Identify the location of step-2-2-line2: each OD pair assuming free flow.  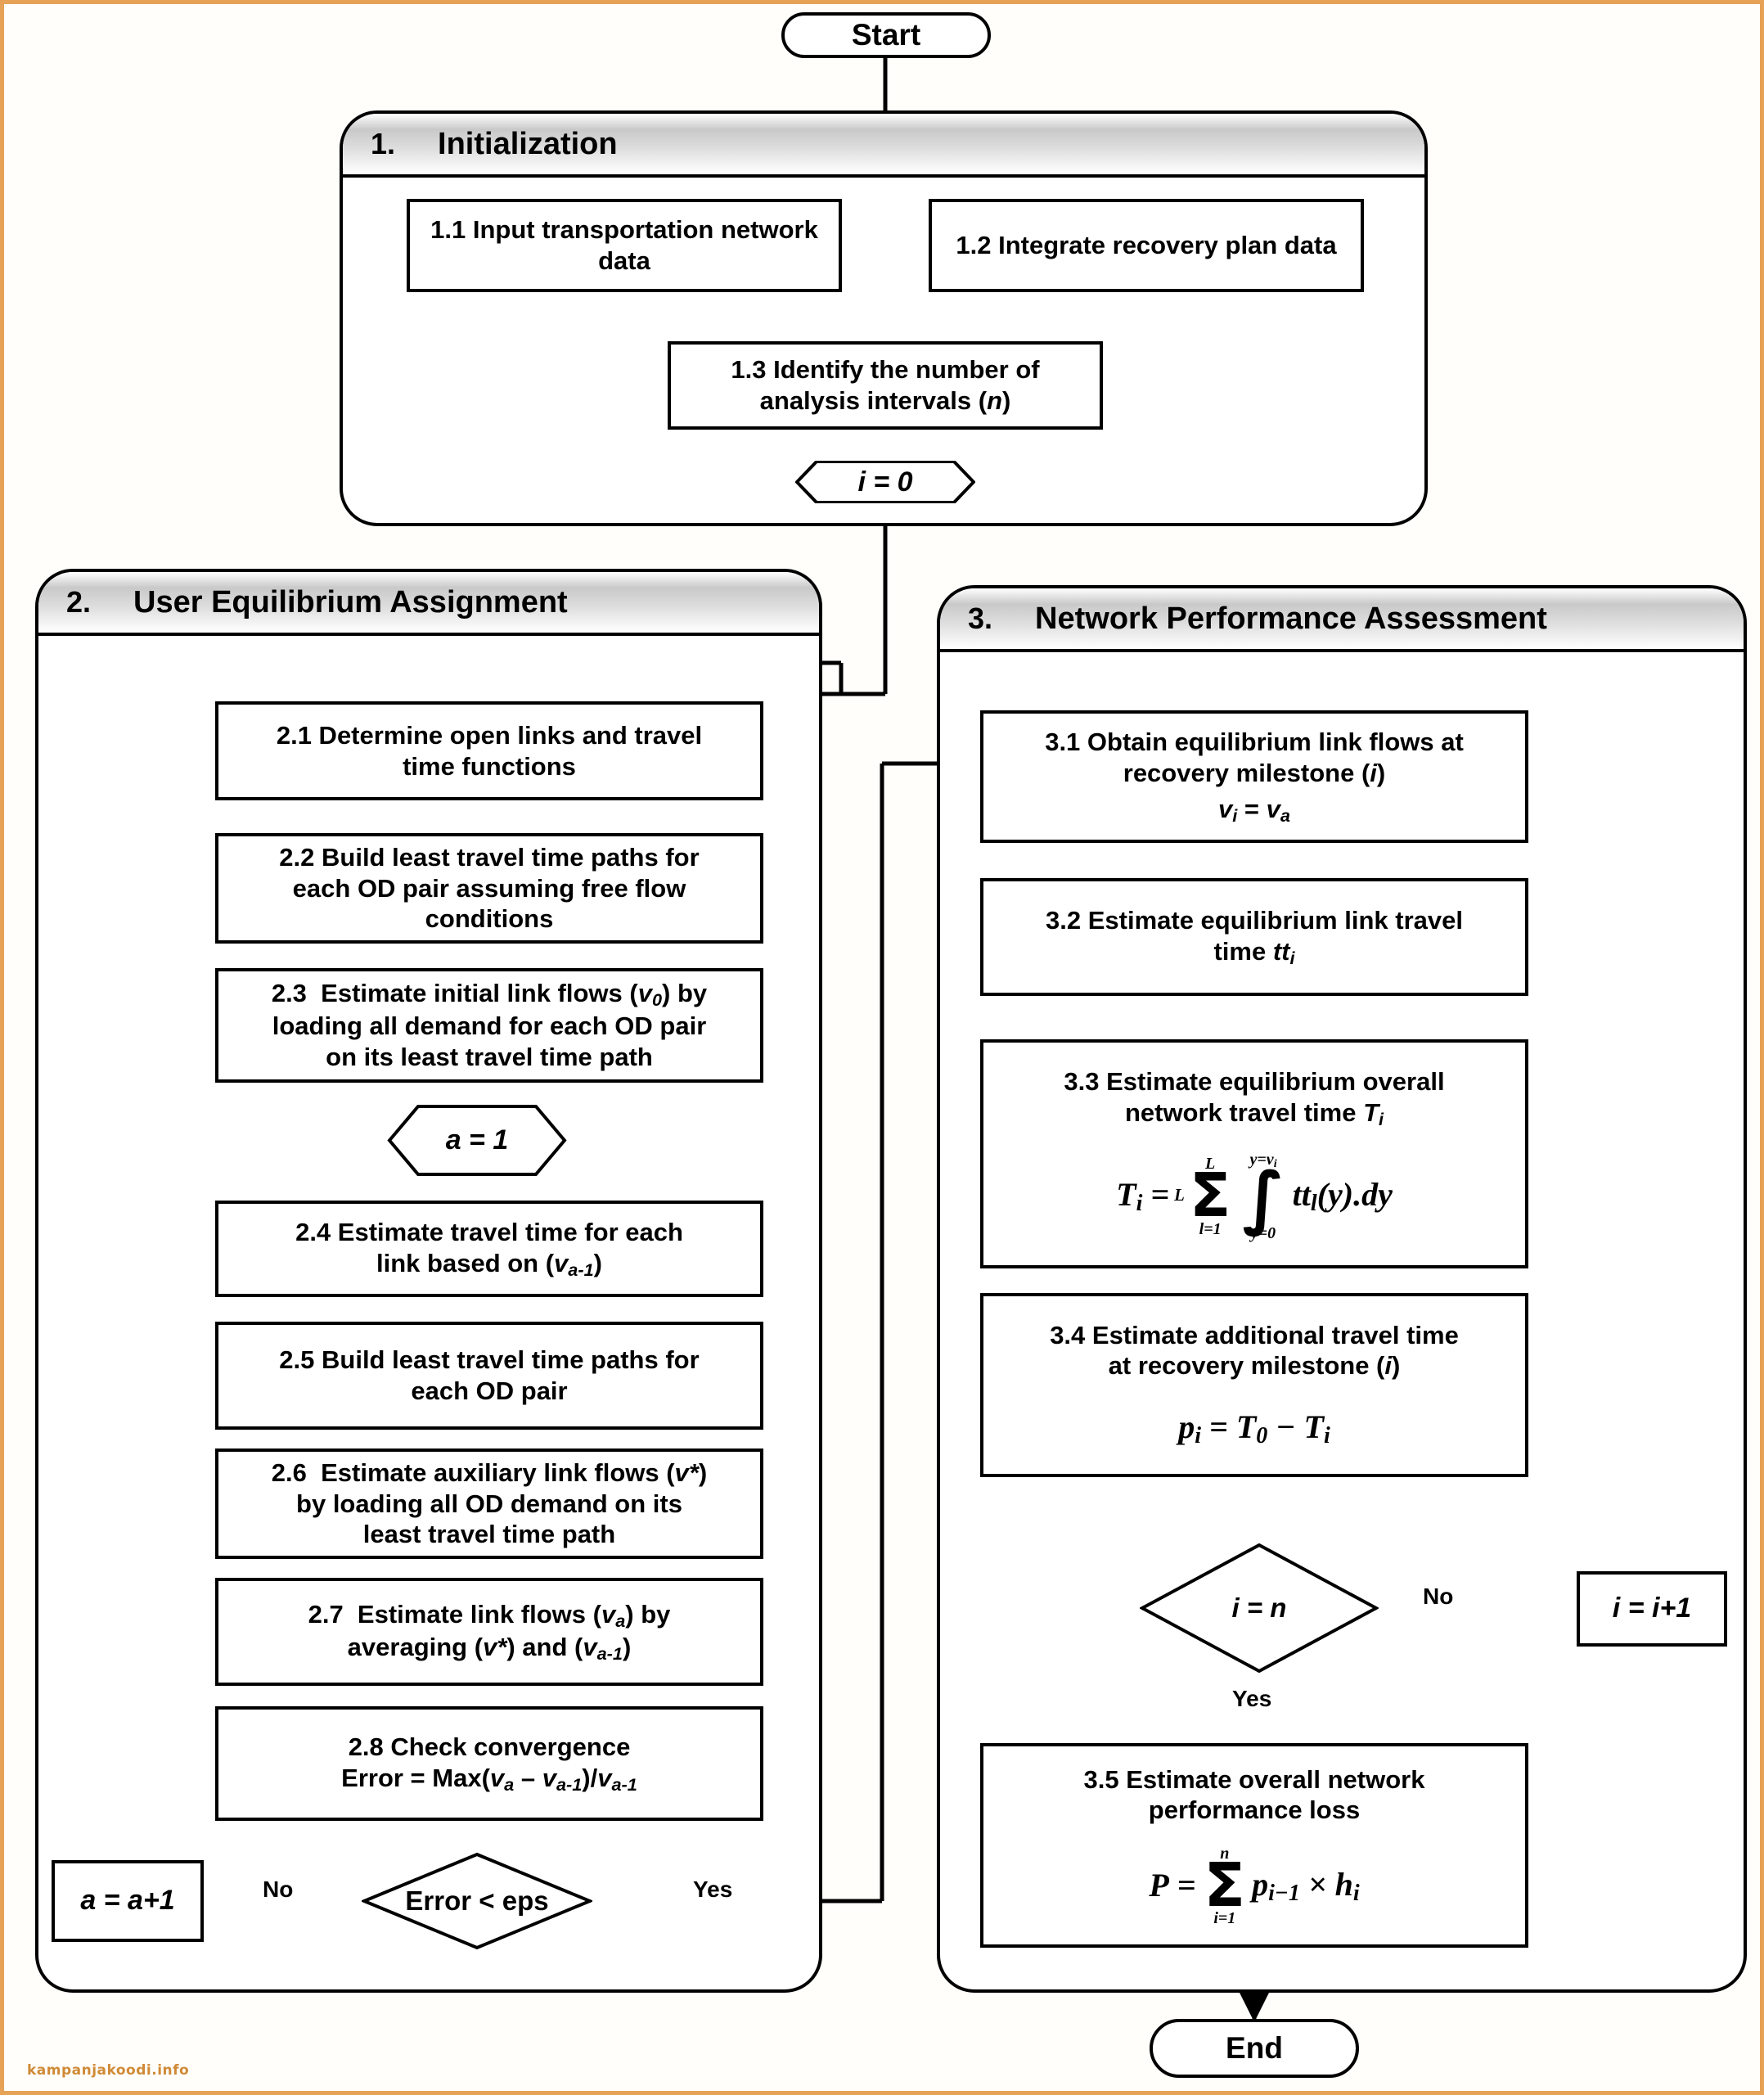
(489, 888).